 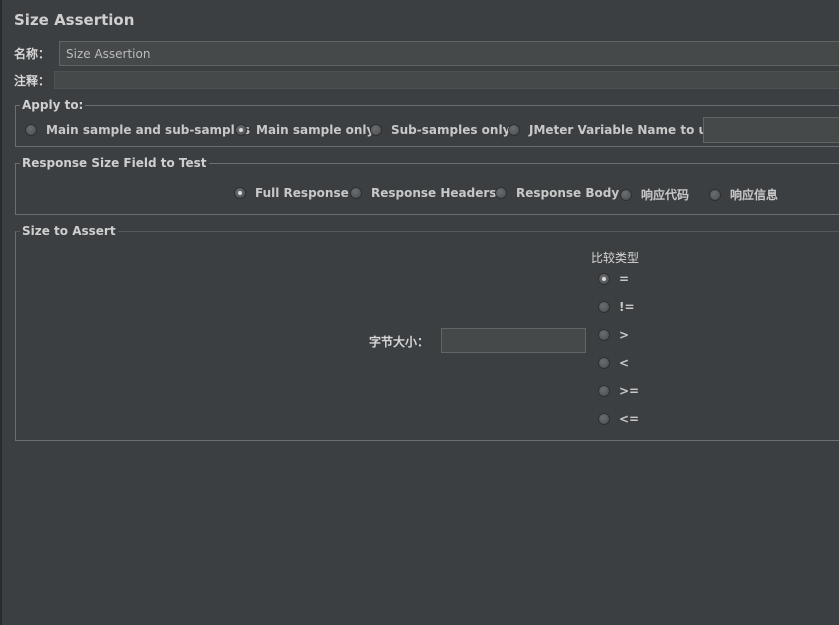 I want to click on radio-label: Sub-samples only, so click(x=451, y=130).